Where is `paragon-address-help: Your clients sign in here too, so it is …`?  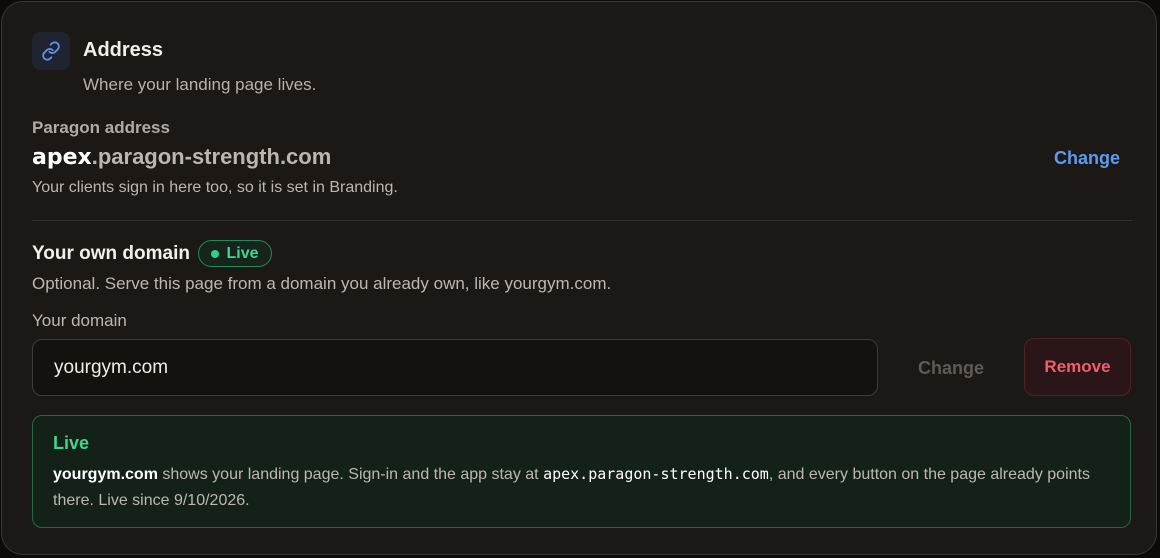 paragon-address-help: Your clients sign in here too, so it is … is located at coordinates (215, 187).